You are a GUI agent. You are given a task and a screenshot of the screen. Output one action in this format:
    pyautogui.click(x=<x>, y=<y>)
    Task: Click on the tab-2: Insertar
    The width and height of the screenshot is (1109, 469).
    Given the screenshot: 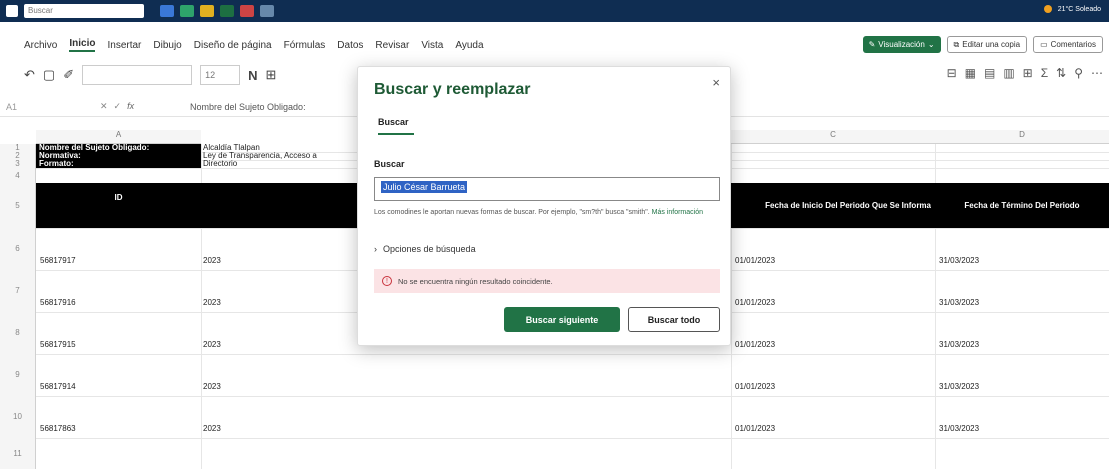 What is the action you would take?
    pyautogui.click(x=124, y=45)
    